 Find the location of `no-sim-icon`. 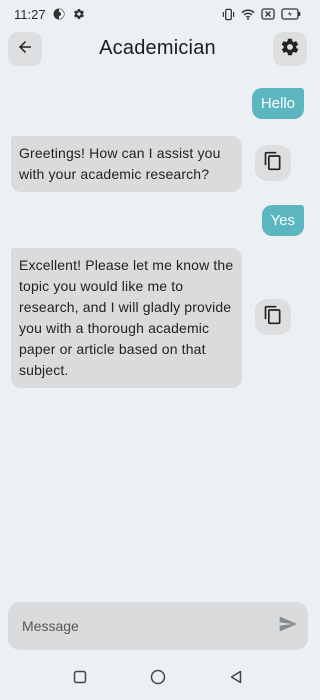

no-sim-icon is located at coordinates (268, 14).